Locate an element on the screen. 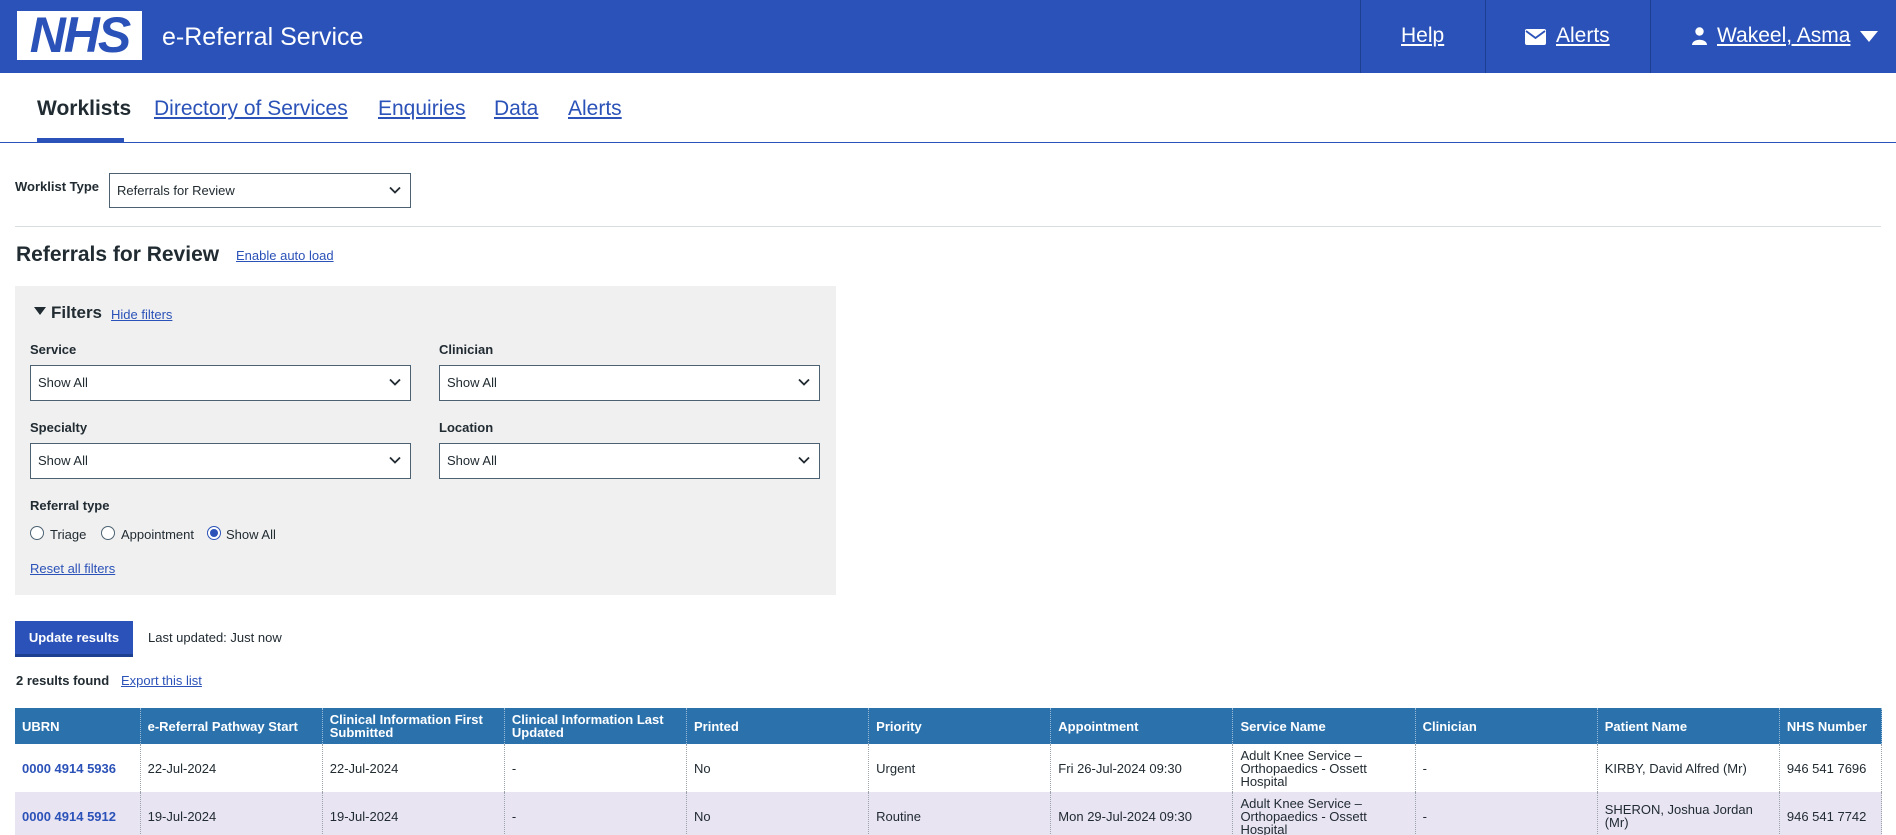 The height and width of the screenshot is (835, 1896). divider is located at coordinates (948, 226).